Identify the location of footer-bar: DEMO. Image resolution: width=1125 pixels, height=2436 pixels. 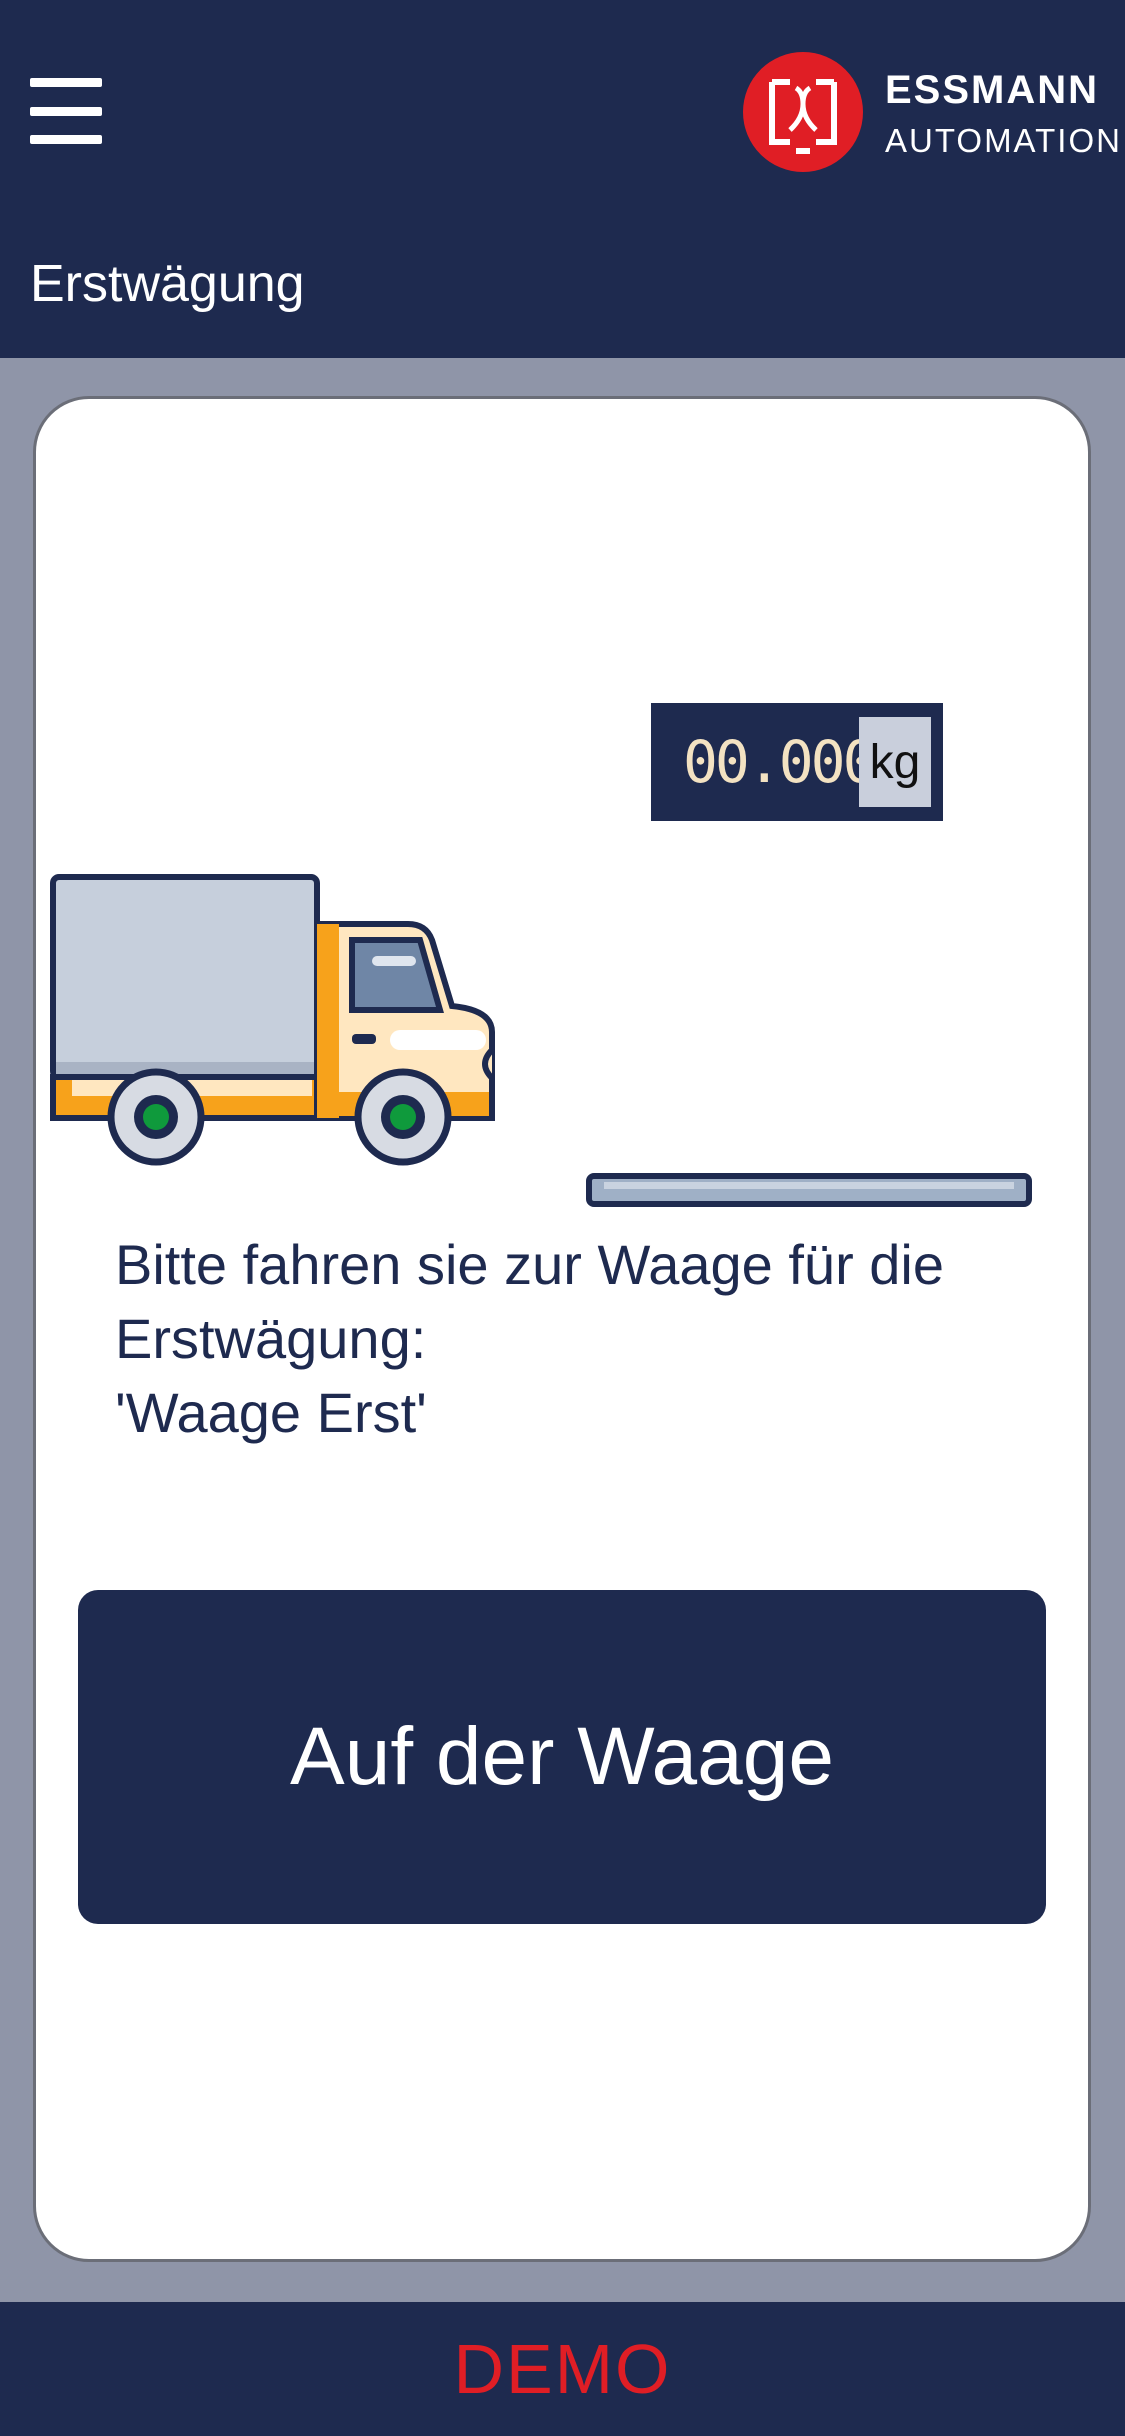
(562, 2369).